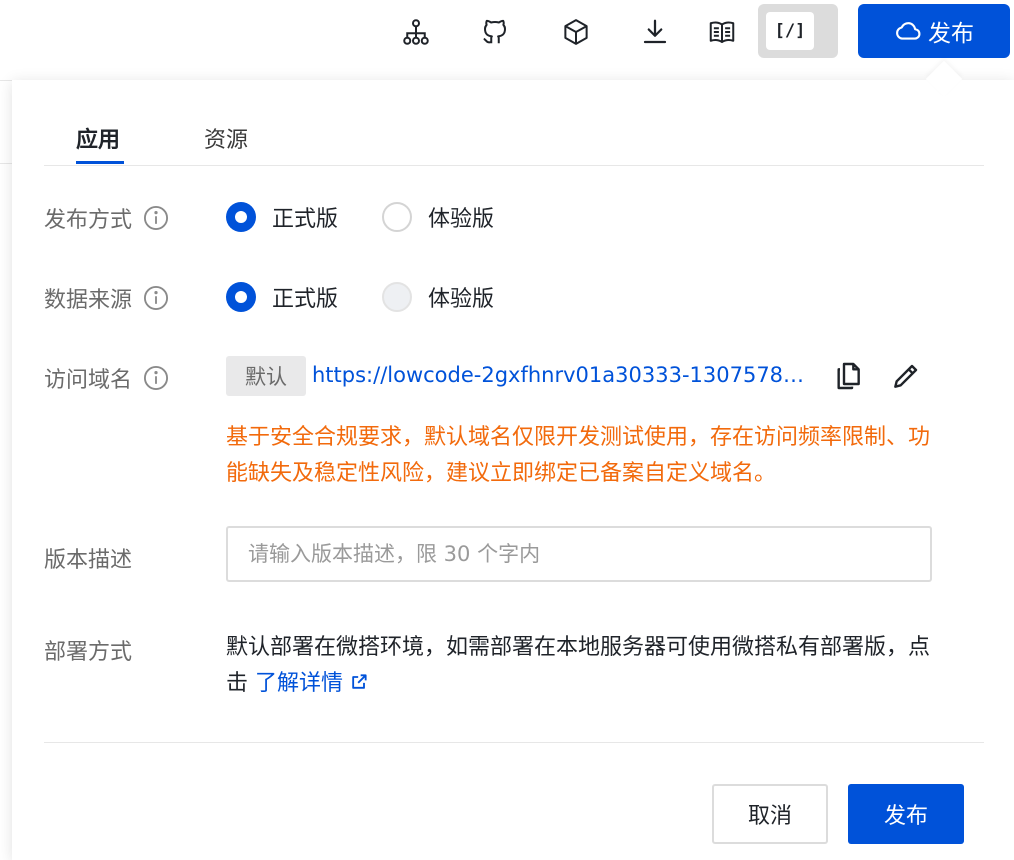  Describe the element at coordinates (848, 376) in the screenshot. I see `copy-icon` at that location.